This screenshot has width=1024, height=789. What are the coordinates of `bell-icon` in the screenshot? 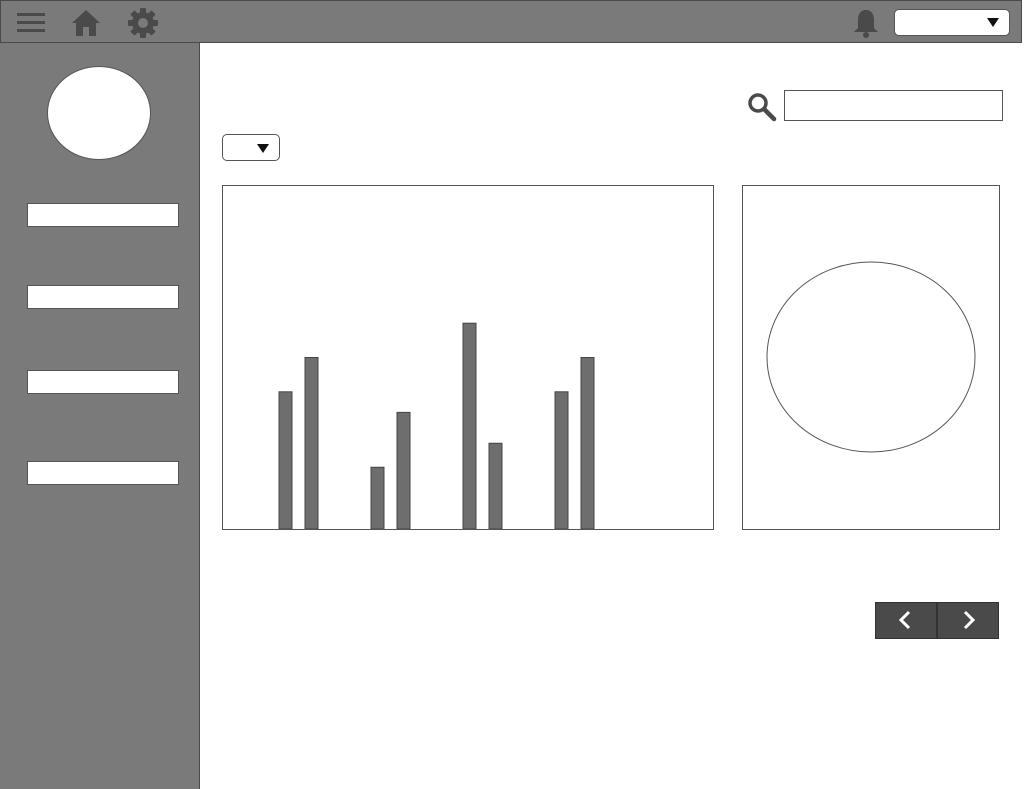 It's located at (866, 23).